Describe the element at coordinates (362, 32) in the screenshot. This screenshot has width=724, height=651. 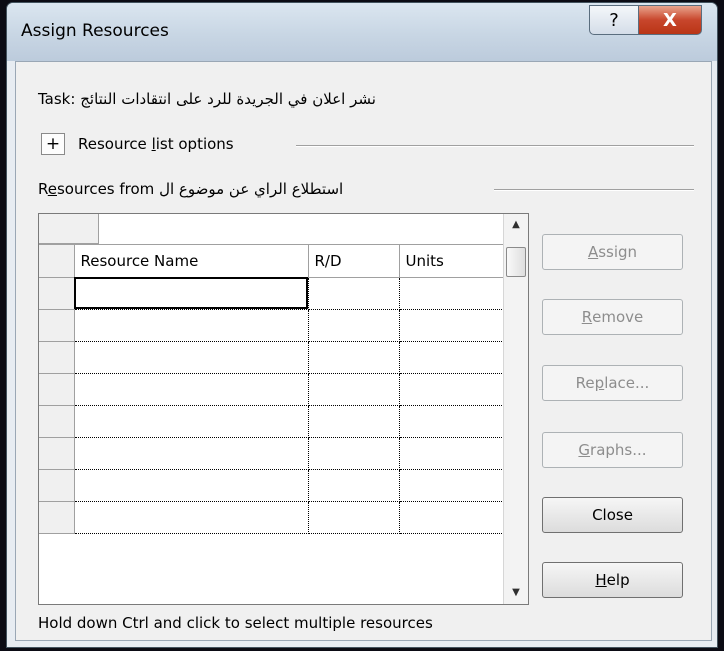
I see `title-bar: Assign Resources ? X` at that location.